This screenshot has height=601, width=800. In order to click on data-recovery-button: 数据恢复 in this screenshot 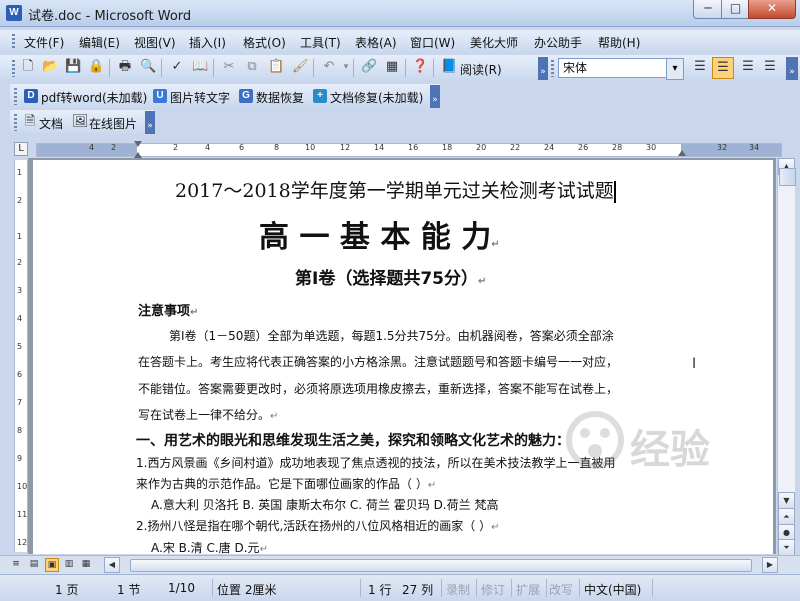, I will do `click(280, 97)`.